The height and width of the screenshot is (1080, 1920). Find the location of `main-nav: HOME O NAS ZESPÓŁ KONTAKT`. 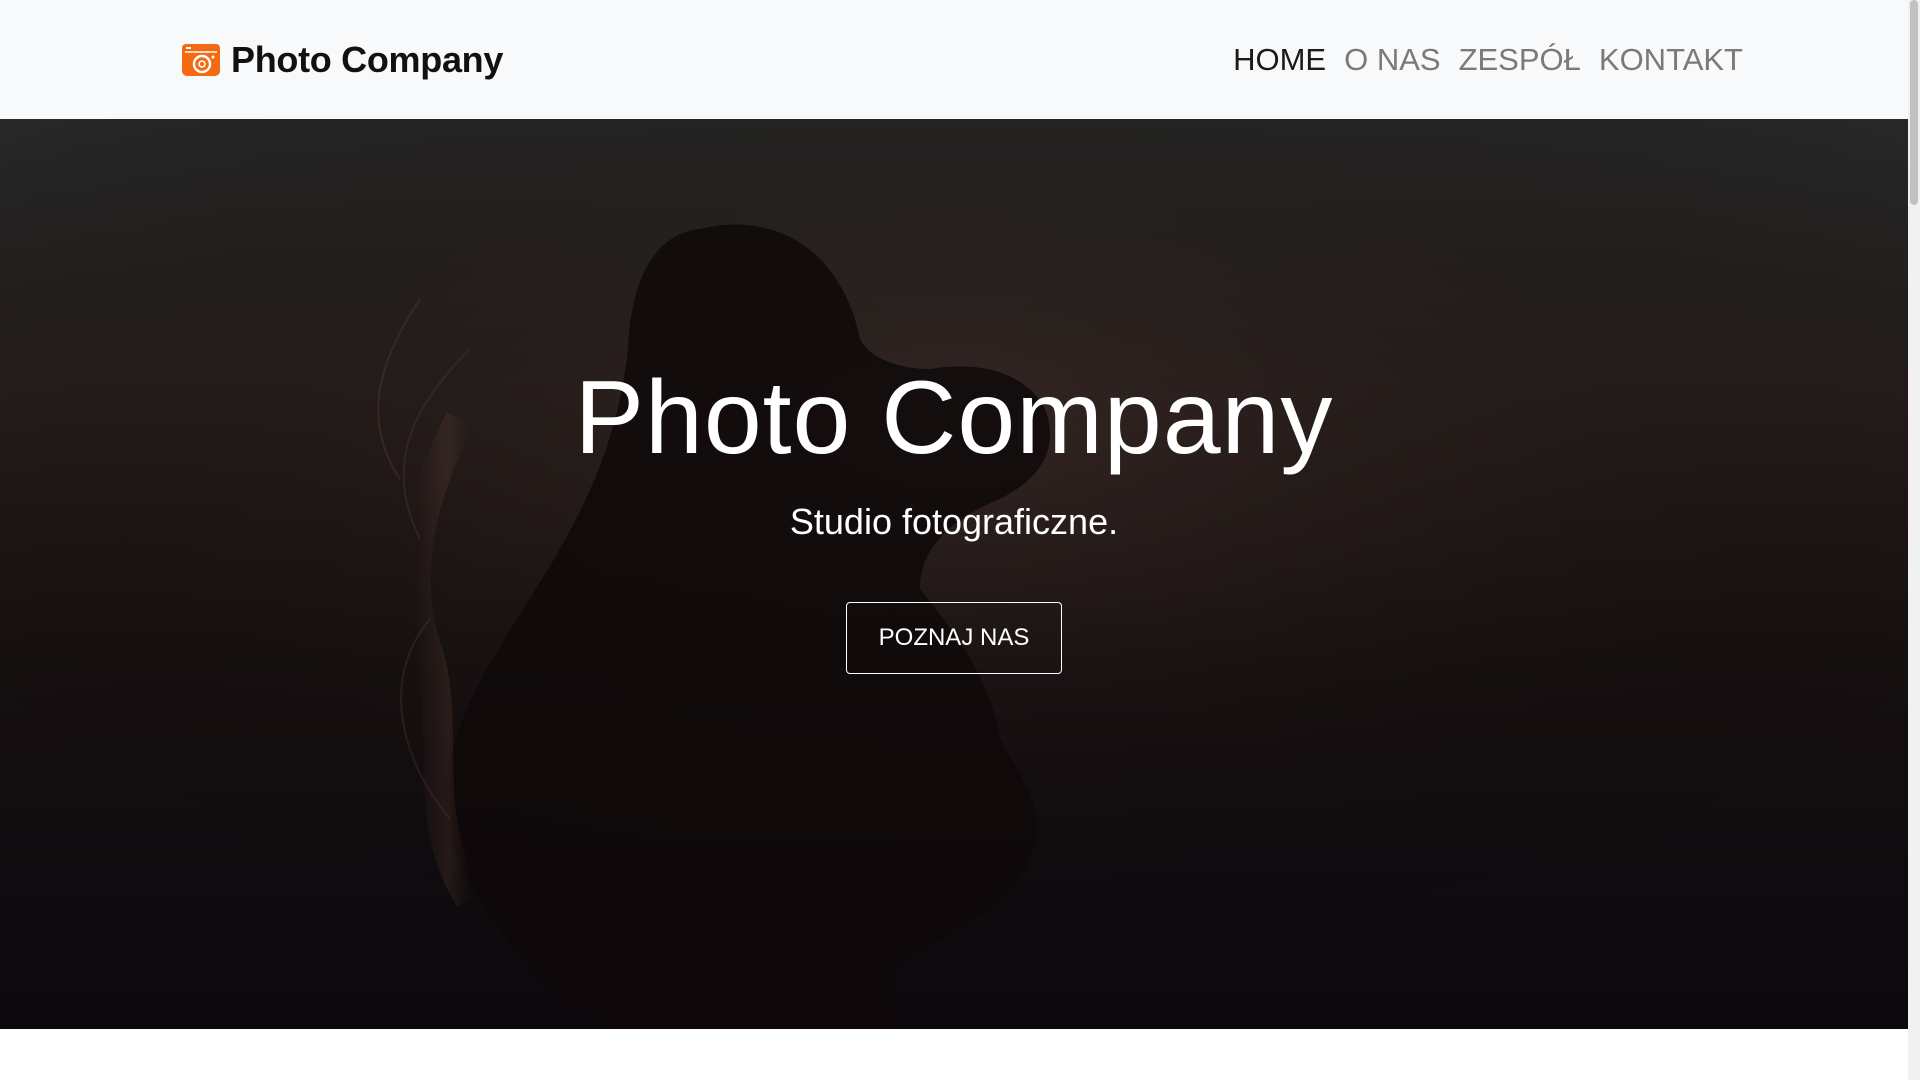

main-nav: HOME O NAS ZESPÓŁ KONTAKT is located at coordinates (1488, 60).